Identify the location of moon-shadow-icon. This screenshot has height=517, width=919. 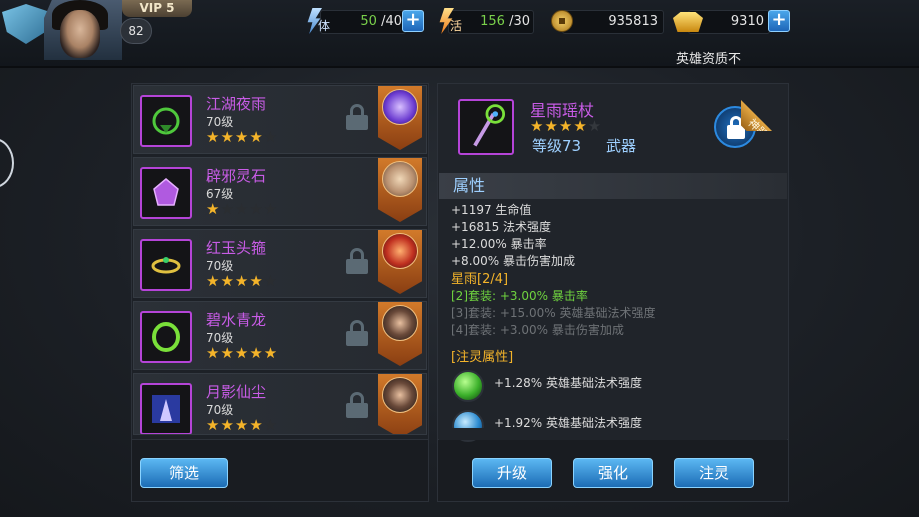
(166, 409).